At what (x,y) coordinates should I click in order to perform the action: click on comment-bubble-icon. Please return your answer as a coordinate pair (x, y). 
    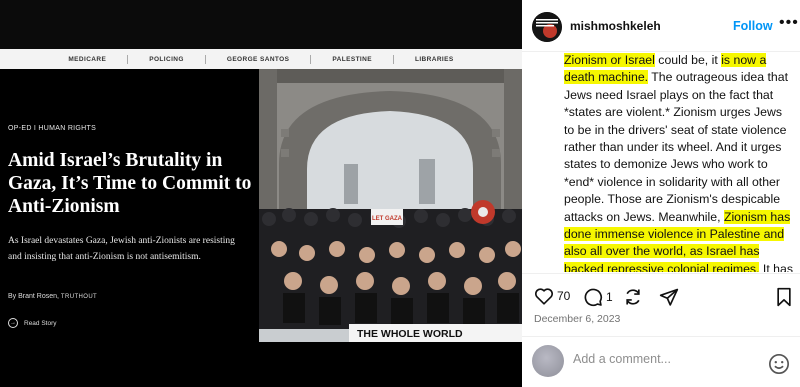
    Looking at the image, I should click on (593, 297).